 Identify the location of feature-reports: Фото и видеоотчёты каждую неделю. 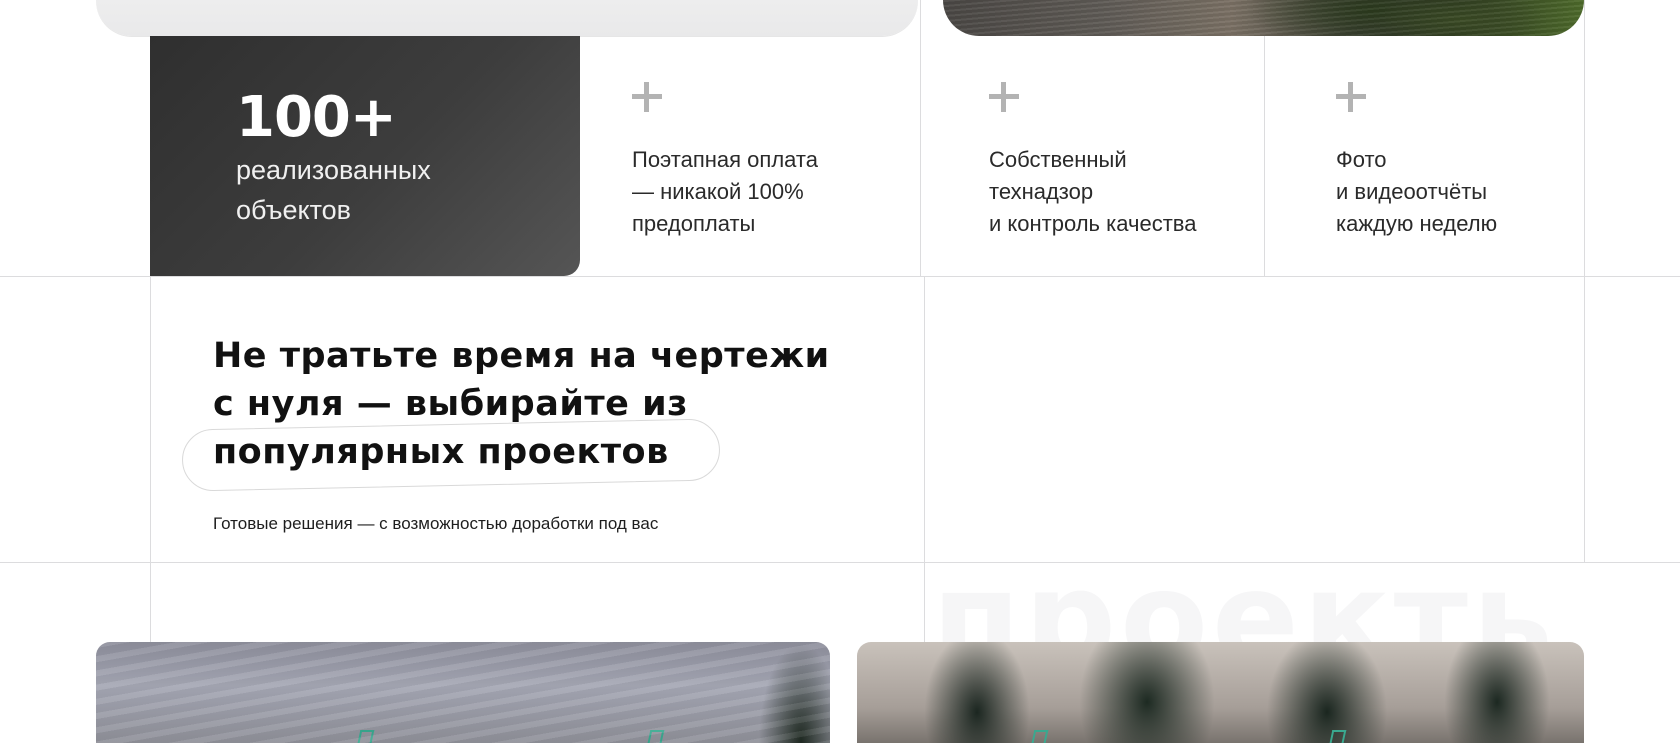
(1459, 156).